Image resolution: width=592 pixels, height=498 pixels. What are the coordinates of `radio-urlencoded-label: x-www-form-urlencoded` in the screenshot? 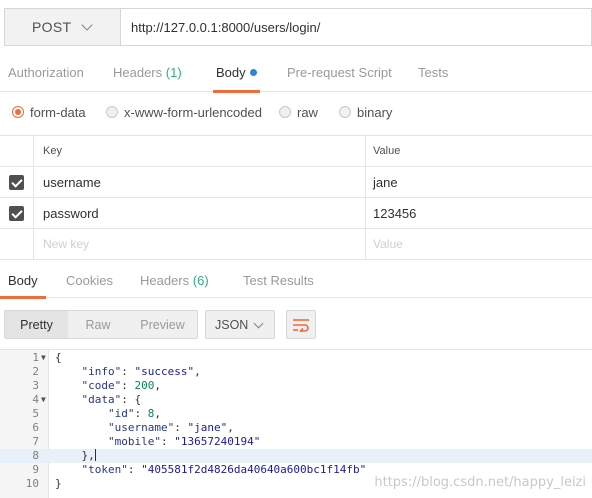 It's located at (193, 112).